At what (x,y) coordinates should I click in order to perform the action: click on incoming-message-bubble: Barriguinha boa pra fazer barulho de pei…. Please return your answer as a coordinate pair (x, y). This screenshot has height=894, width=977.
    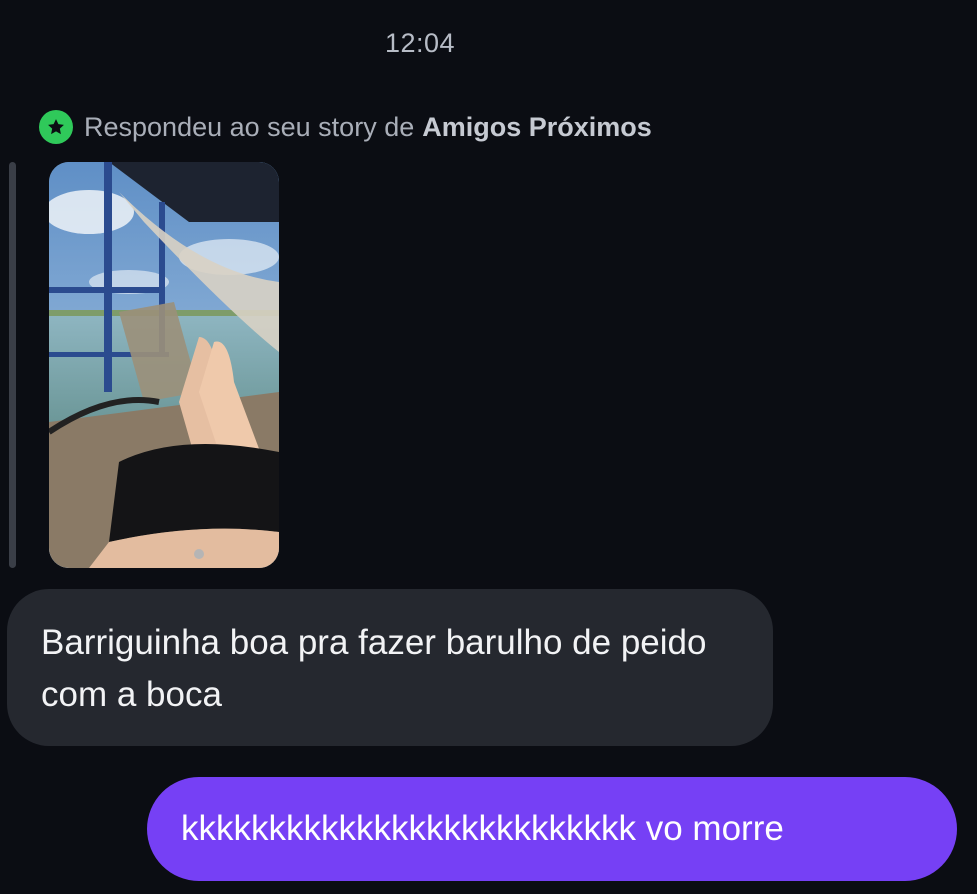
    Looking at the image, I should click on (390, 667).